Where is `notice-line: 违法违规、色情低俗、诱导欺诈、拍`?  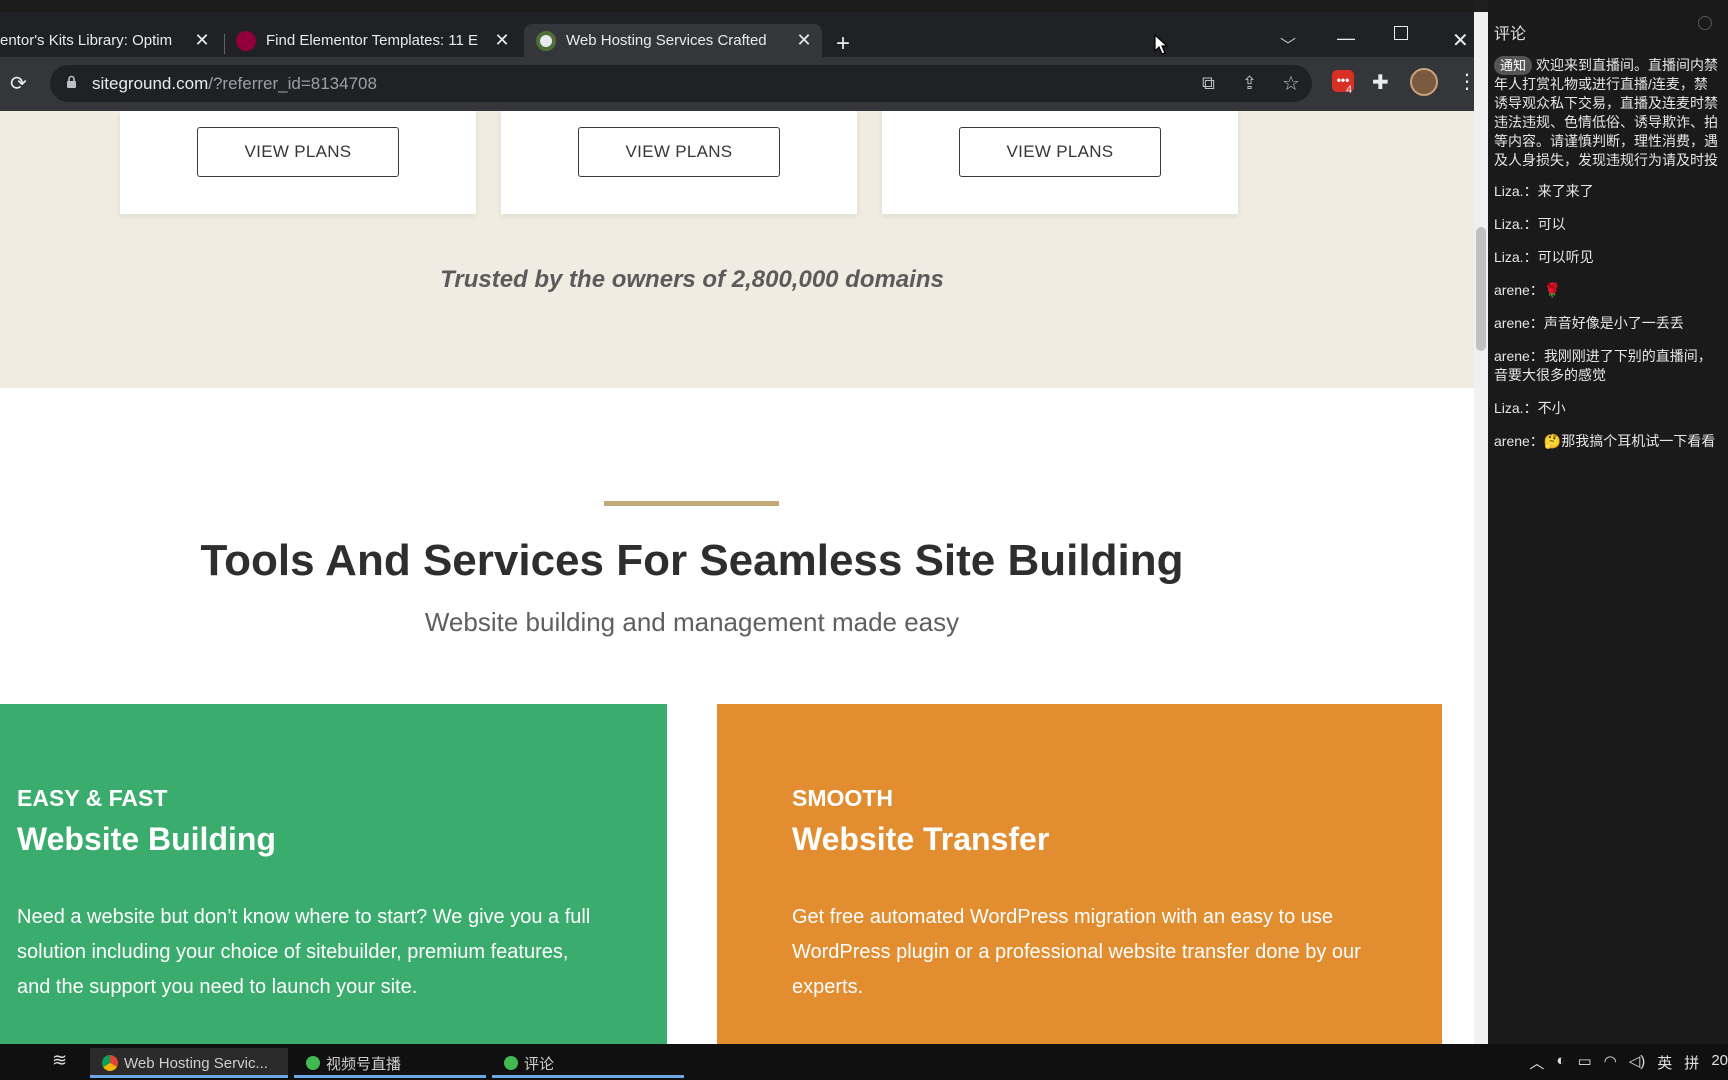 notice-line: 违法违规、色情低俗、诱导欺诈、拍 is located at coordinates (1606, 122).